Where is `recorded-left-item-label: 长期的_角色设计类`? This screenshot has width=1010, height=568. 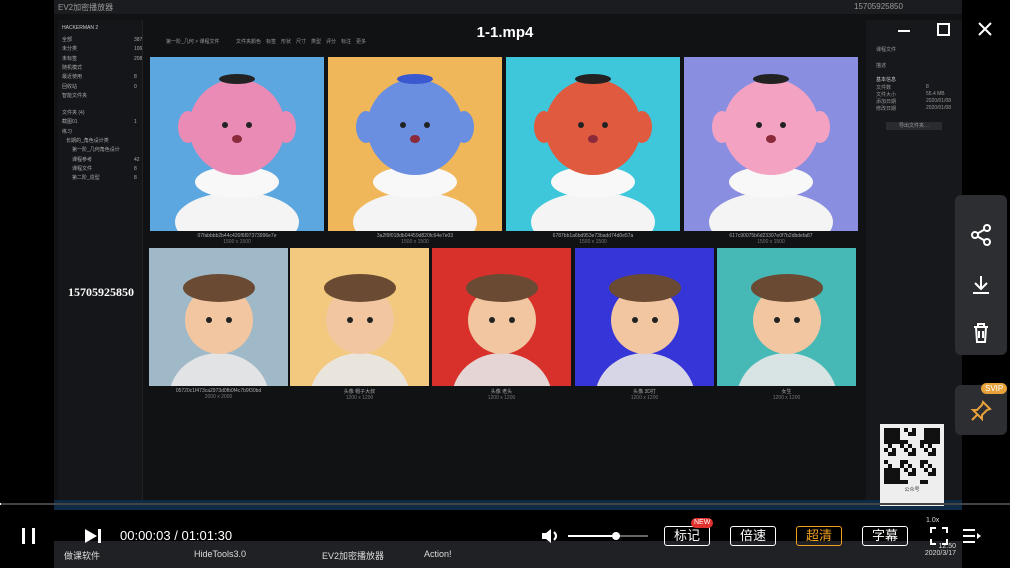 recorded-left-item-label: 长期的_角色设计类 is located at coordinates (87, 141).